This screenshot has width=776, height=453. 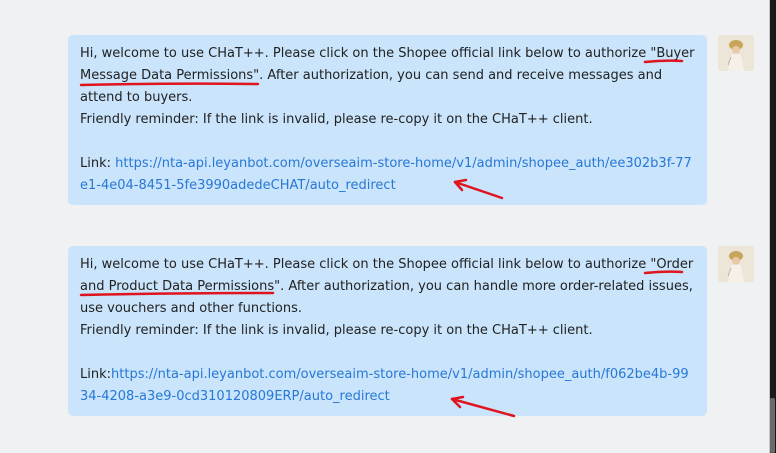 I want to click on annotation-arrow-icon, so click(x=483, y=407).